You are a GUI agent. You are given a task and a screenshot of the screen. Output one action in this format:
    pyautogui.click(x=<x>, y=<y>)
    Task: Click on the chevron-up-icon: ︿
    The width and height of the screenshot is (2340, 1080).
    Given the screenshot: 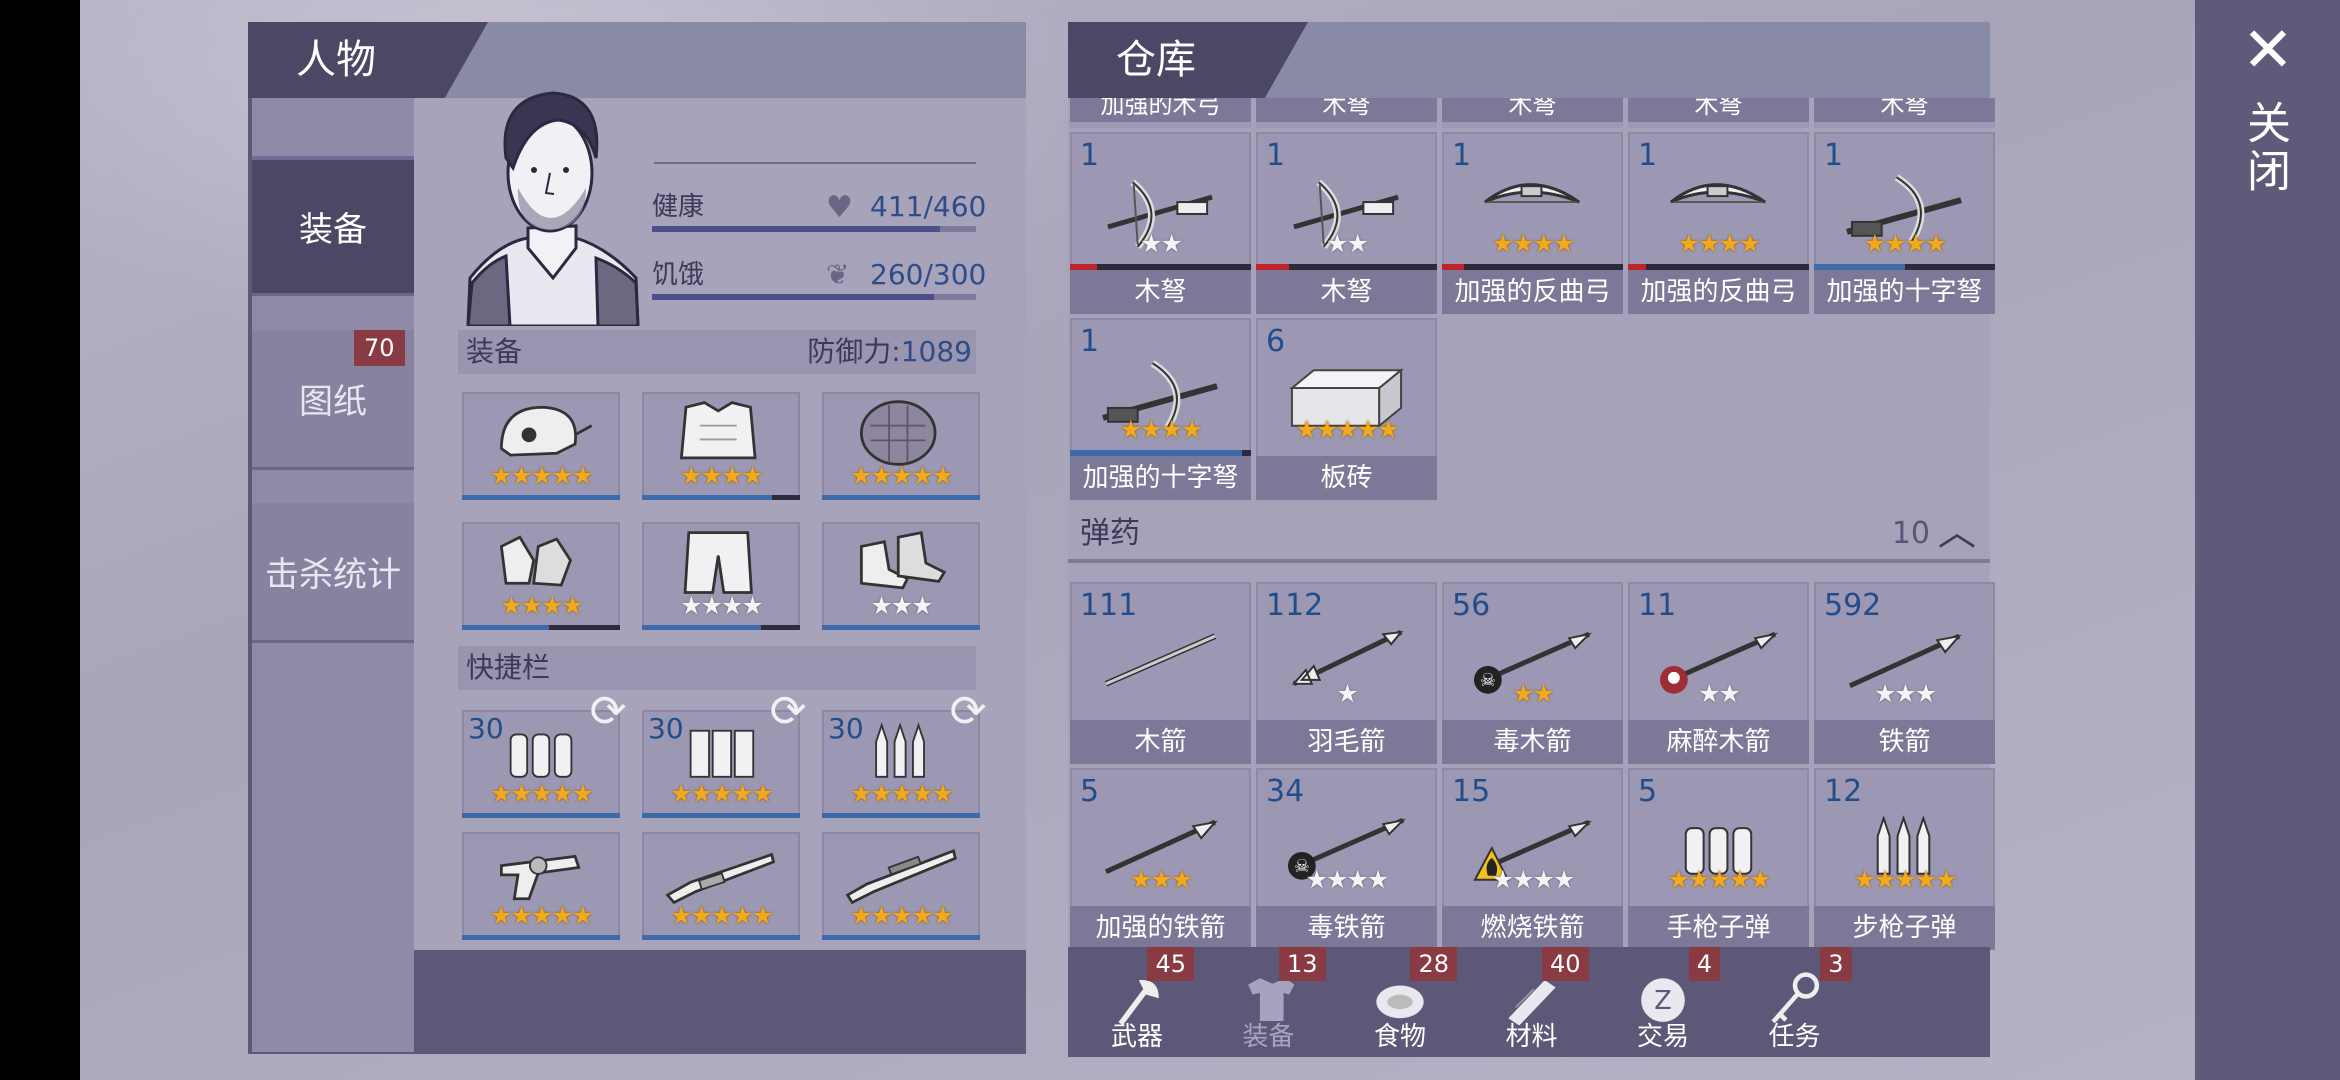 What is the action you would take?
    pyautogui.click(x=1957, y=532)
    